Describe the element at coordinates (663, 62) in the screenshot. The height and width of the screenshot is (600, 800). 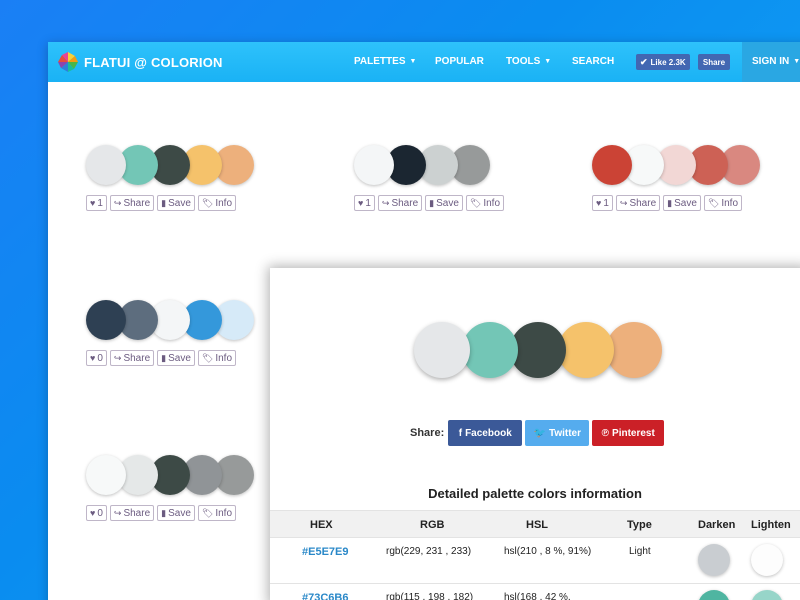
I see `facebook-like-button: ✔ Like 2.3K` at that location.